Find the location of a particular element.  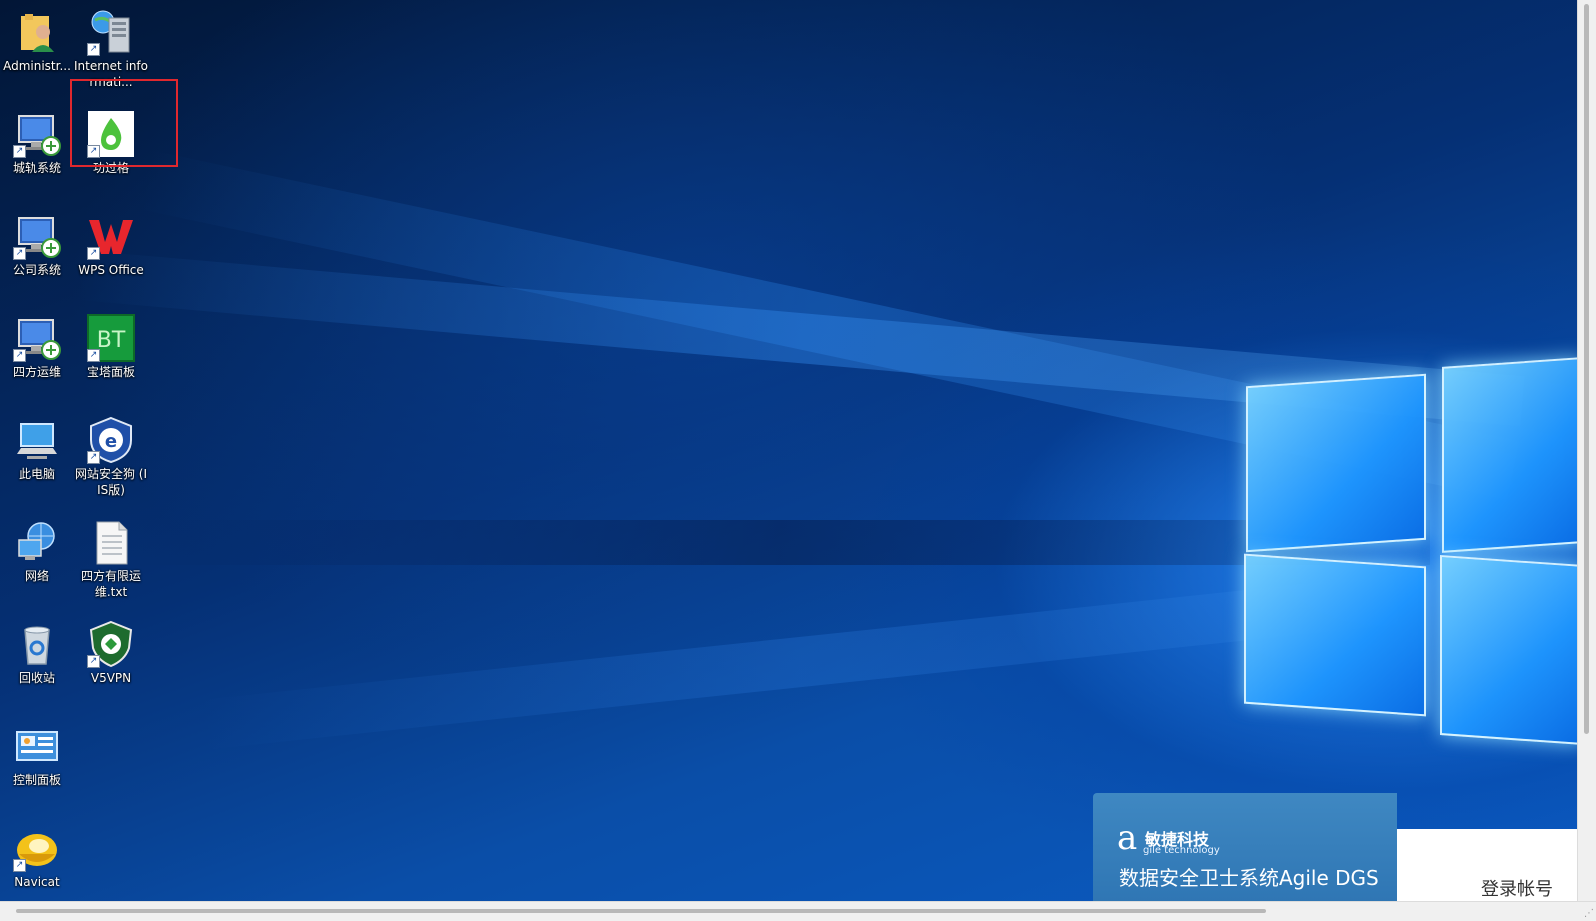

desktop-icon-recycle-bin: 回收站 is located at coordinates (37, 650).